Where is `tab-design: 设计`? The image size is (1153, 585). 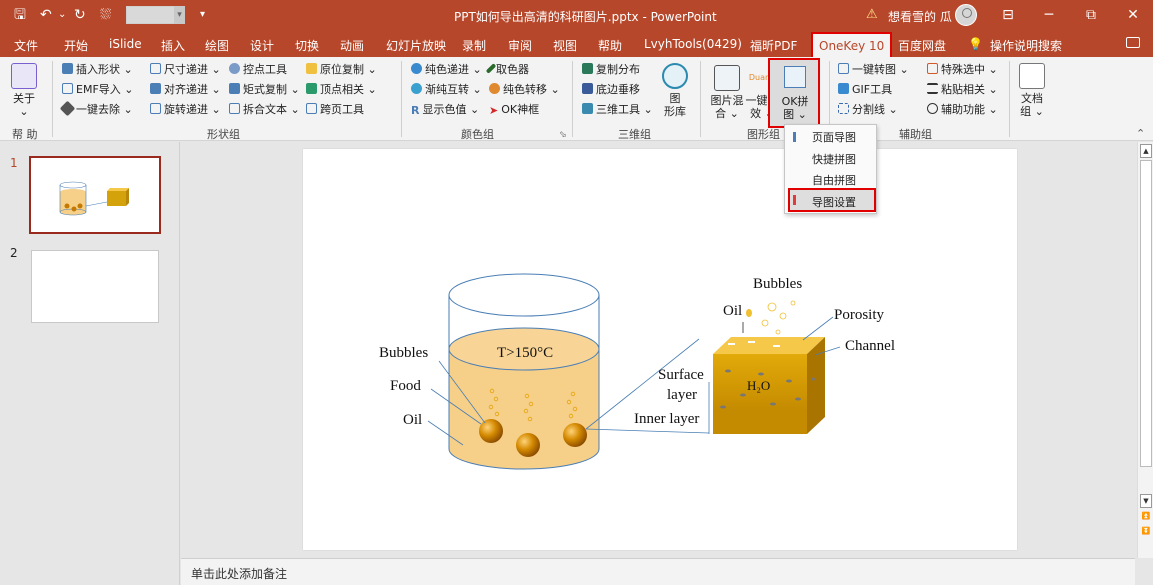
tab-design: 设计 is located at coordinates (262, 45).